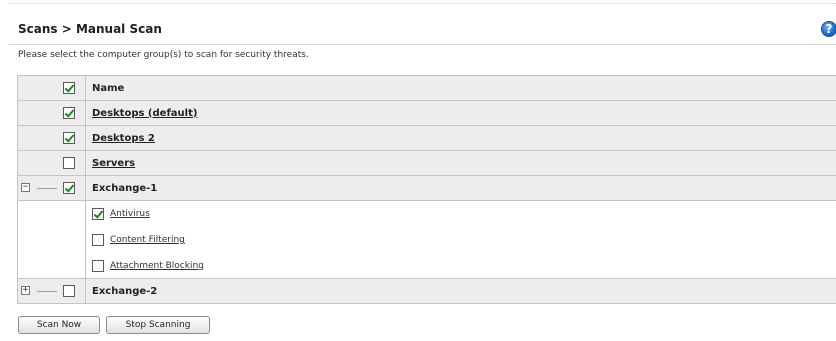  Describe the element at coordinates (158, 325) in the screenshot. I see `stop-scanning-button: Stop Scanning` at that location.